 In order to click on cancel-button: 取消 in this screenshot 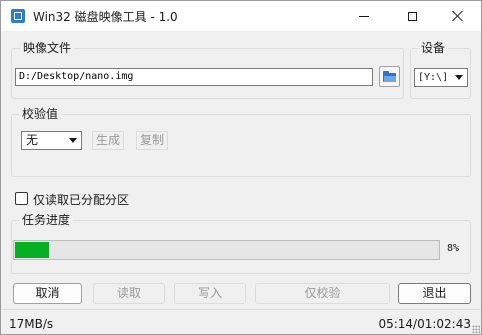, I will do `click(47, 293)`.